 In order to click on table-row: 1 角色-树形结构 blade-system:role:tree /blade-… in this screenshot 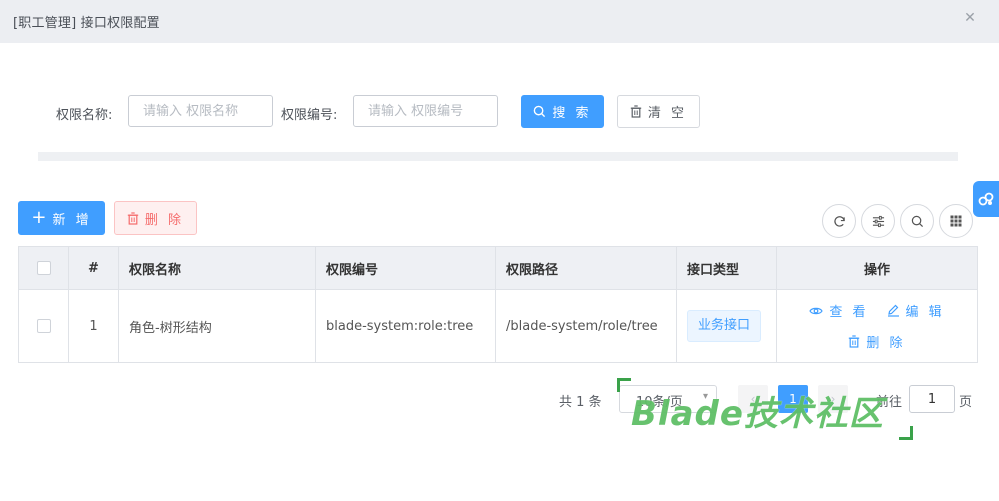, I will do `click(498, 326)`.